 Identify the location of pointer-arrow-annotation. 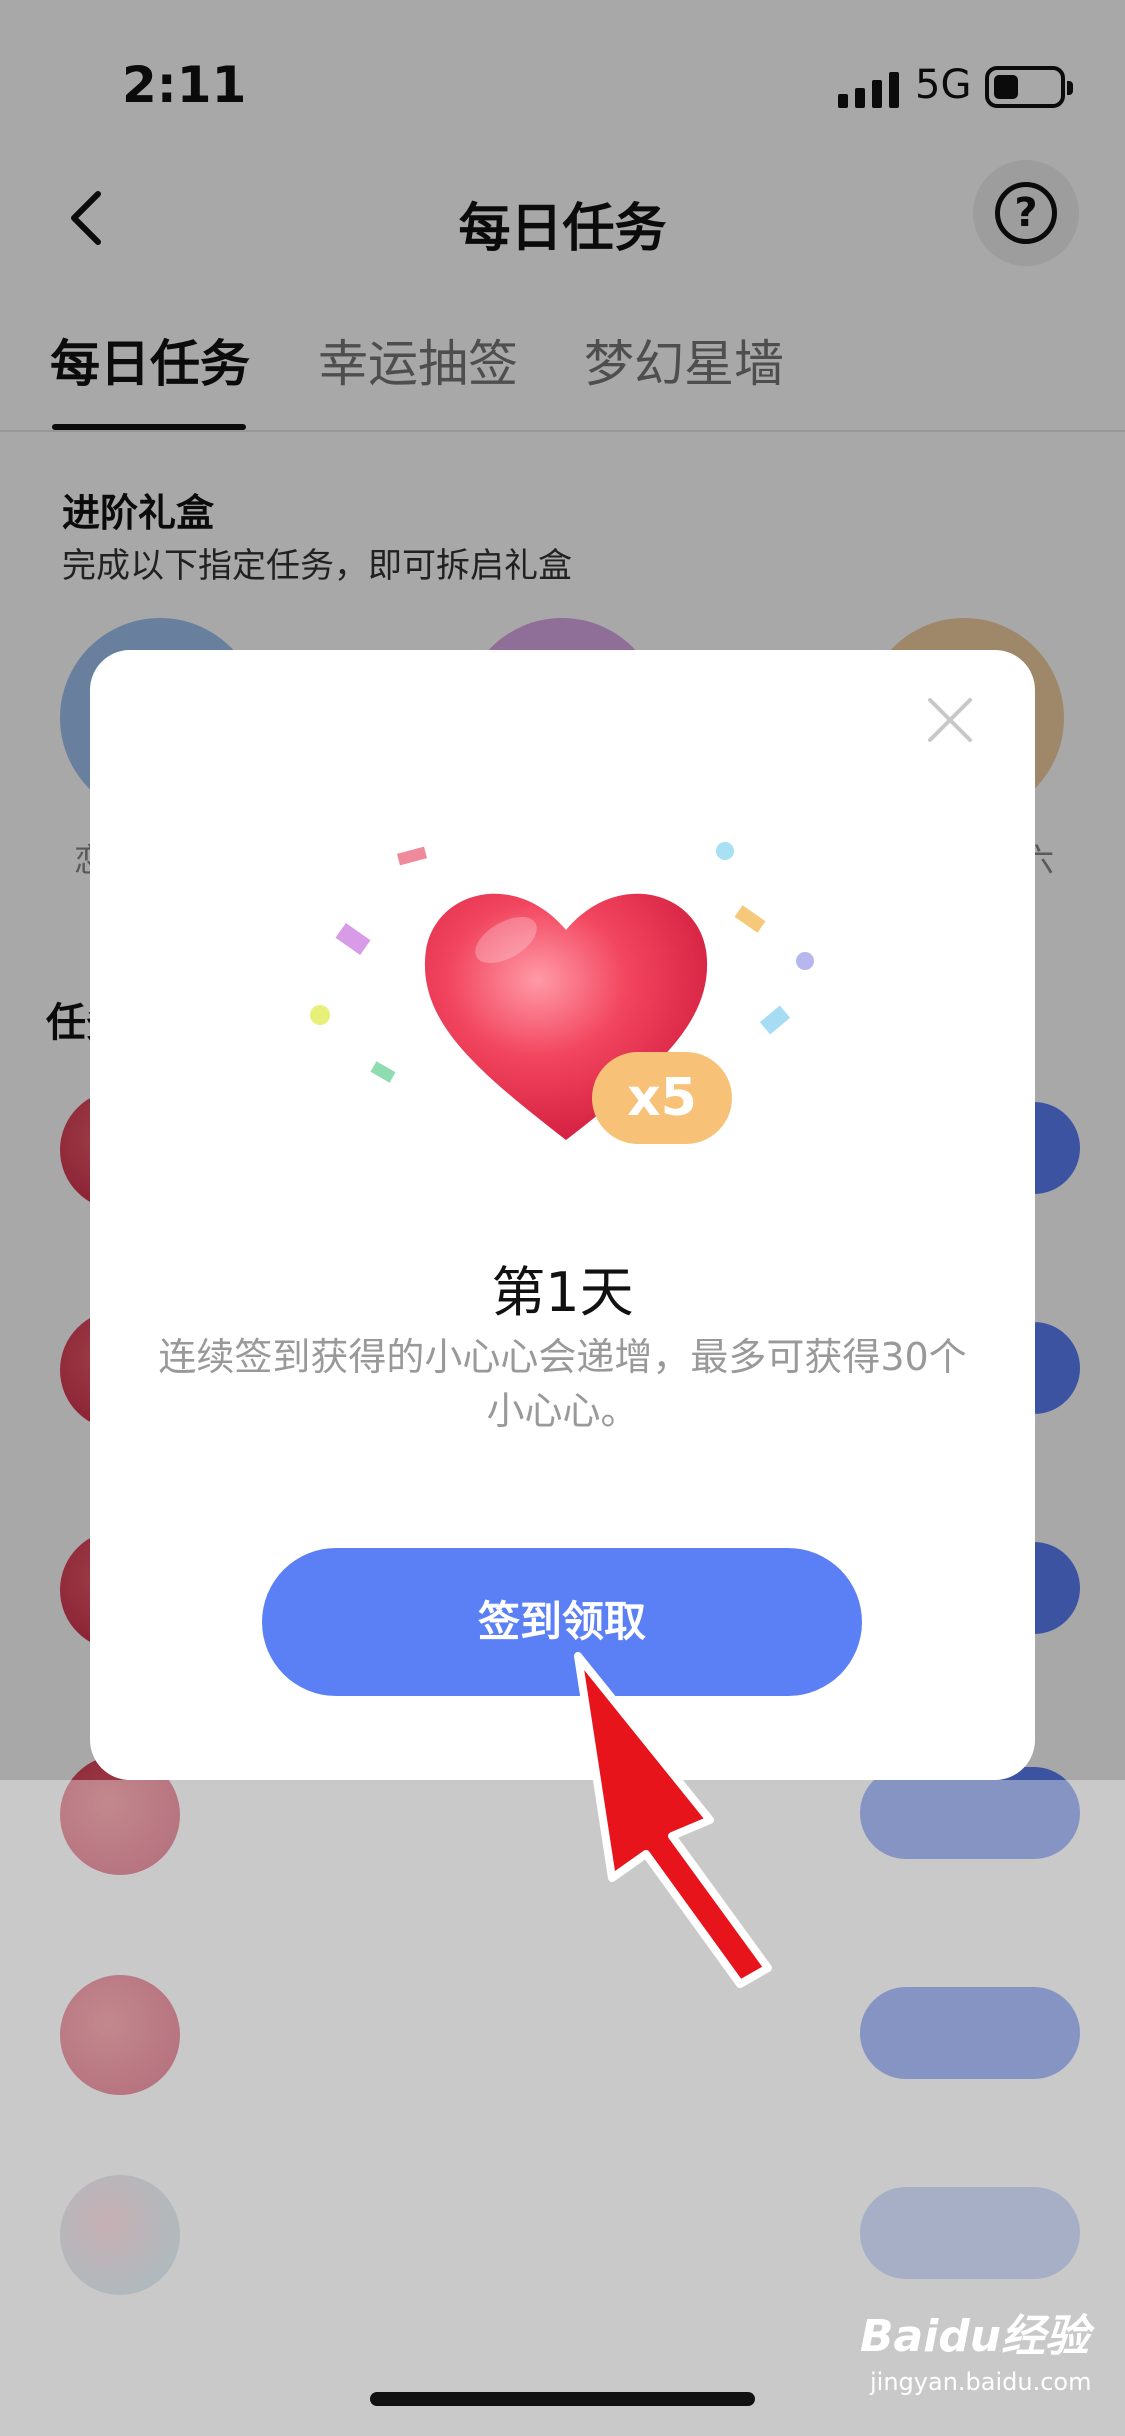
(673, 1820).